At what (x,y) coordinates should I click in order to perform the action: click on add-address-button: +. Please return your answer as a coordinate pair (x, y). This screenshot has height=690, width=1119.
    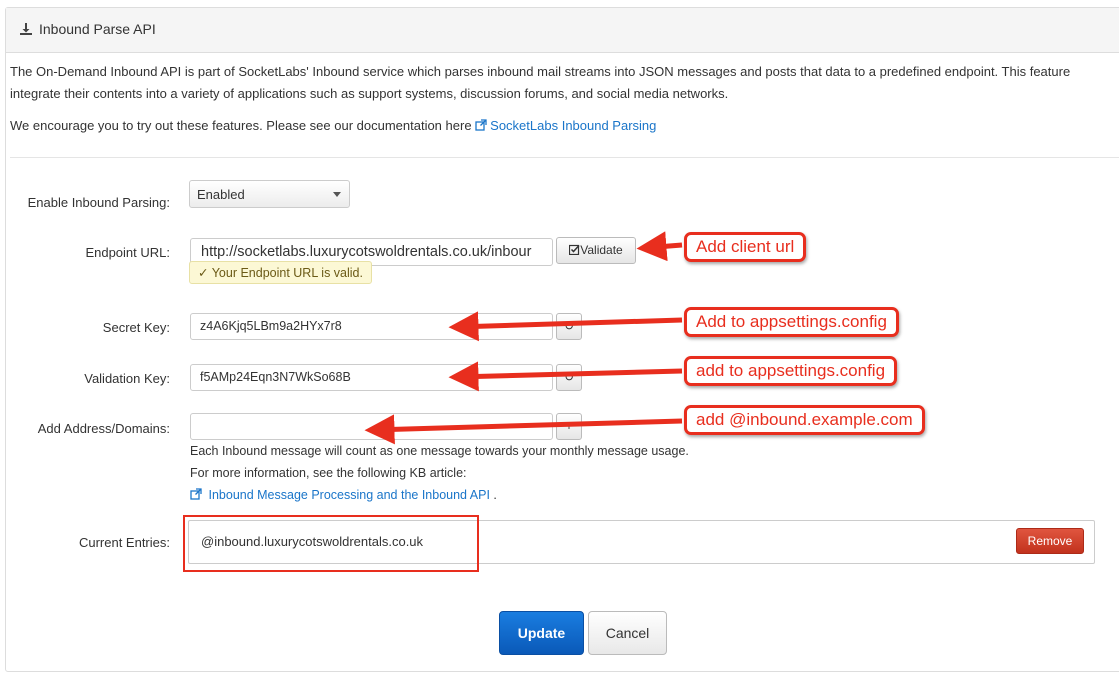
    Looking at the image, I should click on (569, 426).